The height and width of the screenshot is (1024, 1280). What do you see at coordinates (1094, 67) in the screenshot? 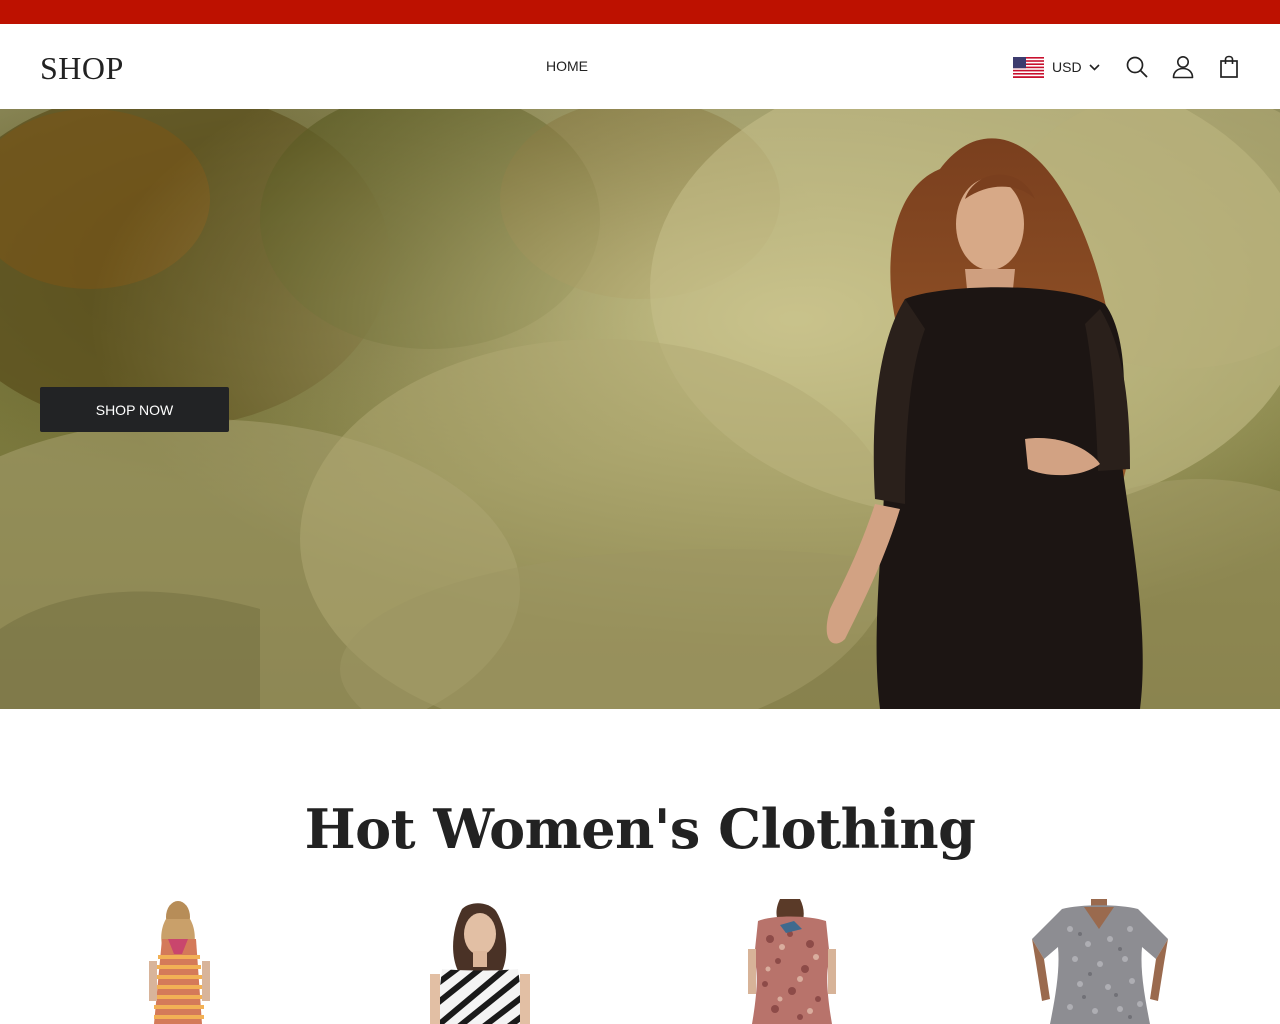
I see `chevron-down-icon` at bounding box center [1094, 67].